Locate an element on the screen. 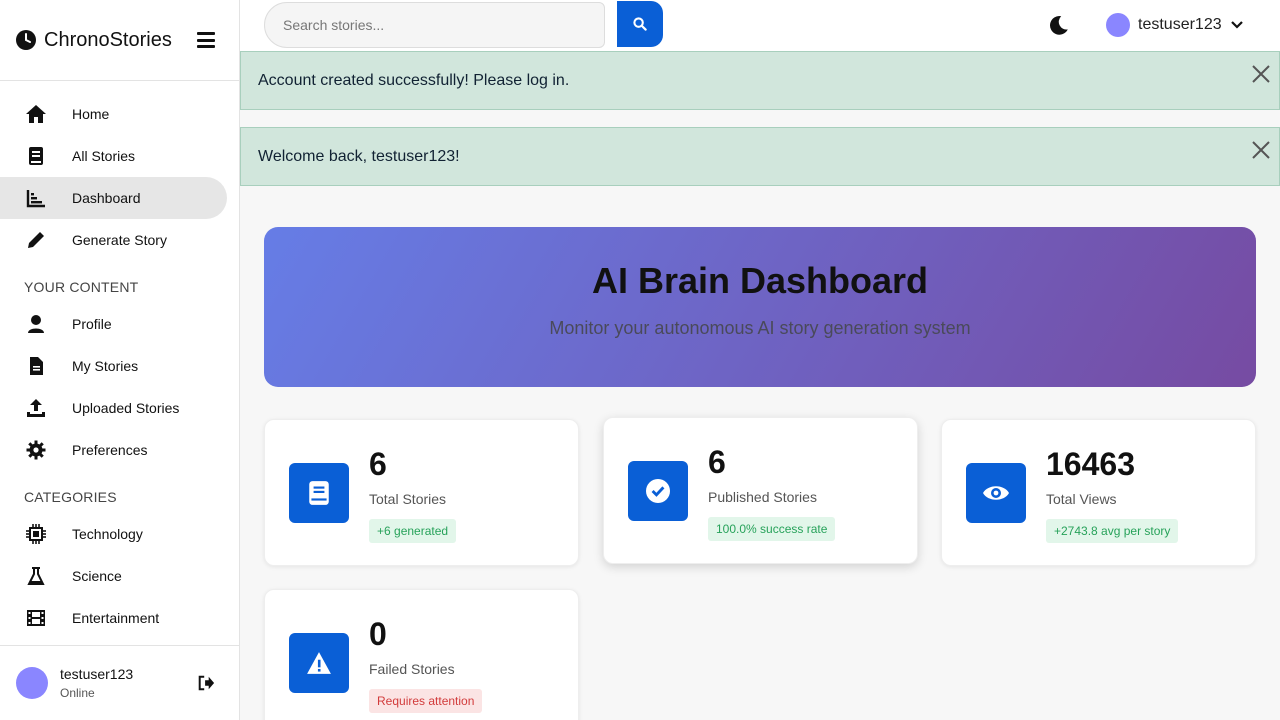 The image size is (1280, 720). section-title-categories: CATEGORIES is located at coordinates (70, 497).